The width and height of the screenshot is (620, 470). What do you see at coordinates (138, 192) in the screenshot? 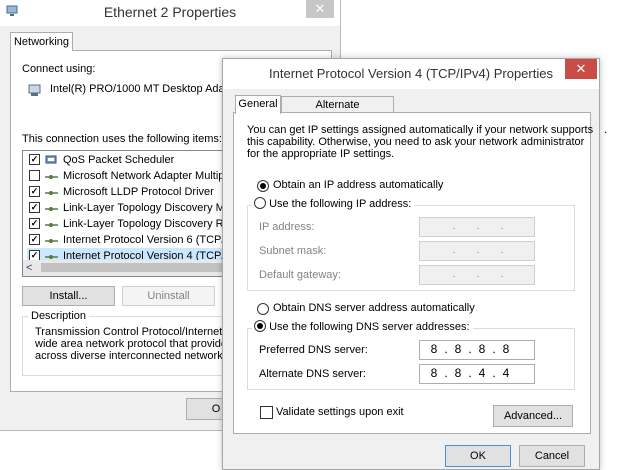
I see `item-label: Microsoft LLDP Protocol Driver` at bounding box center [138, 192].